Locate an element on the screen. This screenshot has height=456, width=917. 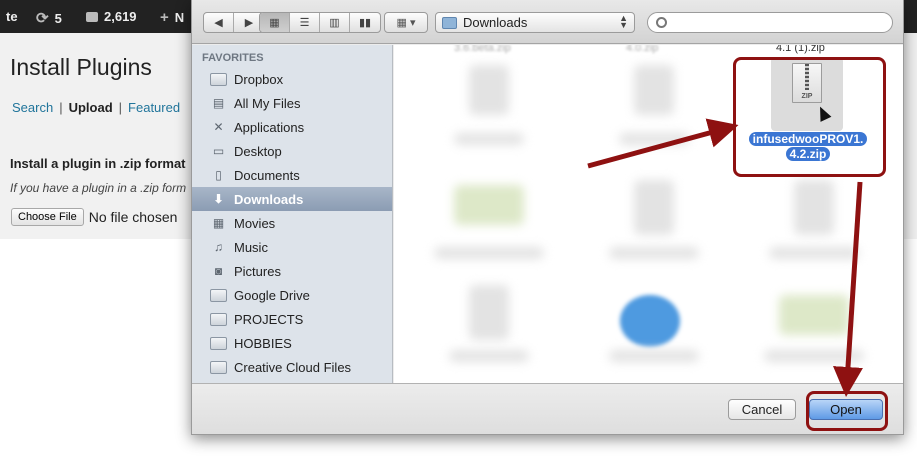
back-forward-buttons: ◀ ▶ is located at coordinates (234, 22).